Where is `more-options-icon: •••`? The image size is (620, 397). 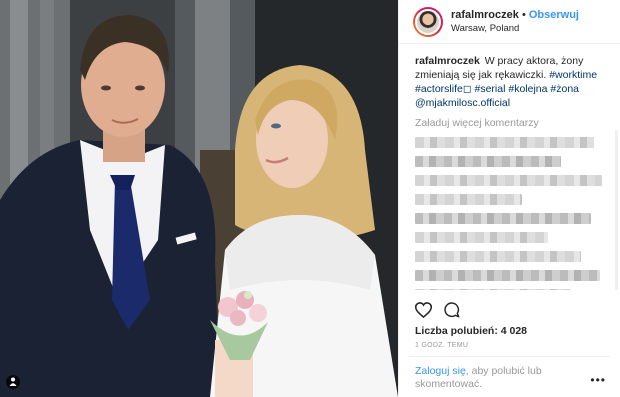 more-options-icon: ••• is located at coordinates (598, 380).